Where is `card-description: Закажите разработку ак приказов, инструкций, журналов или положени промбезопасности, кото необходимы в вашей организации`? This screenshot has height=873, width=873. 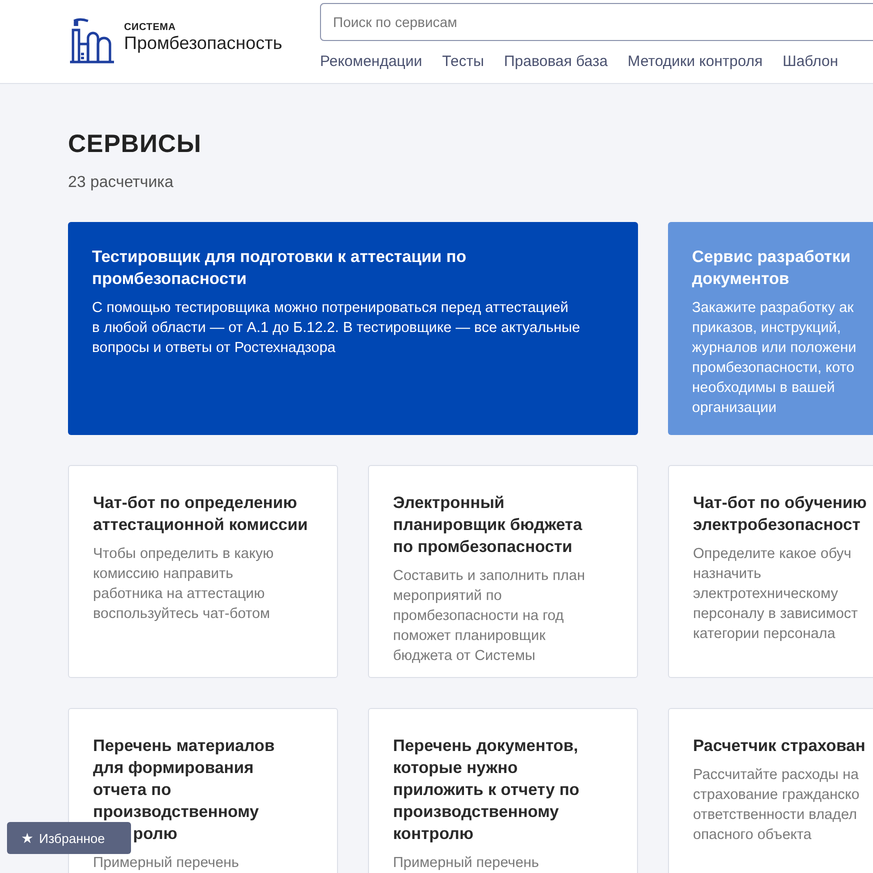 card-description: Закажите разработку ак приказов, инструкций, журналов или положени промбезопасности, кото необходимы в вашей организации is located at coordinates (775, 358).